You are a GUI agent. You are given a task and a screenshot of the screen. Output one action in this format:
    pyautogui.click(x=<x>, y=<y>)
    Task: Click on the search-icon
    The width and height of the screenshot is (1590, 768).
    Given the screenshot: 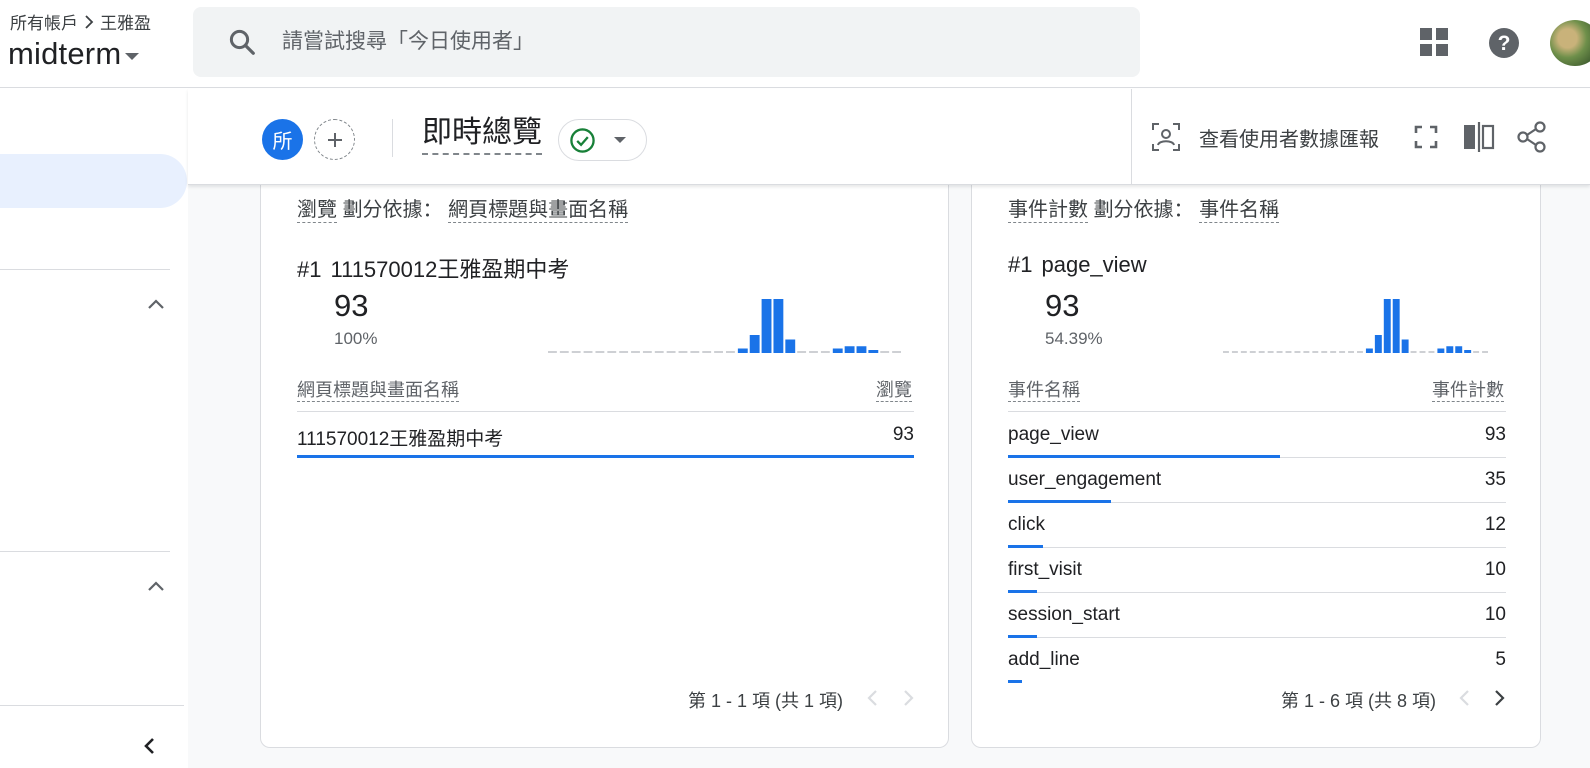 What is the action you would take?
    pyautogui.click(x=242, y=42)
    